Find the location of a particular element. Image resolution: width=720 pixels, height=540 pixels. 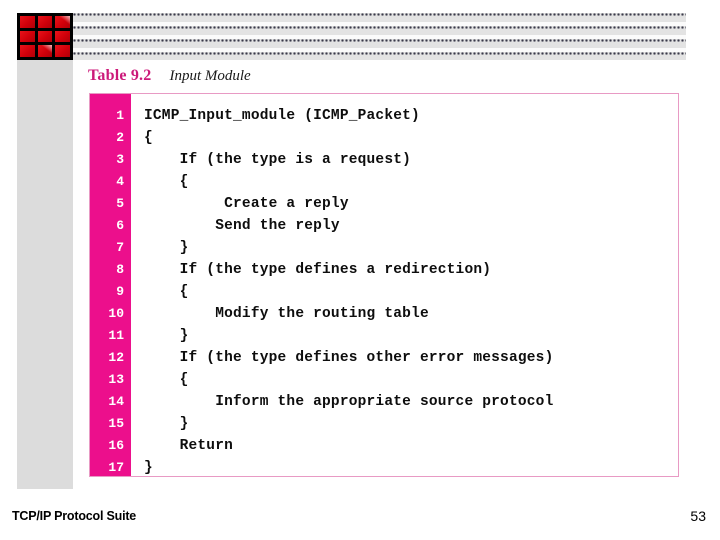

line-number: 4 is located at coordinates (120, 181).